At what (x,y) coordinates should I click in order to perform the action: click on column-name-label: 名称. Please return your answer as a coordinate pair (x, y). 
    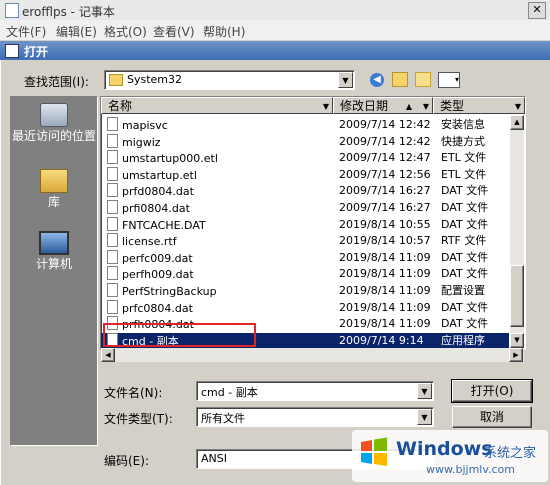
    Looking at the image, I should click on (120, 106).